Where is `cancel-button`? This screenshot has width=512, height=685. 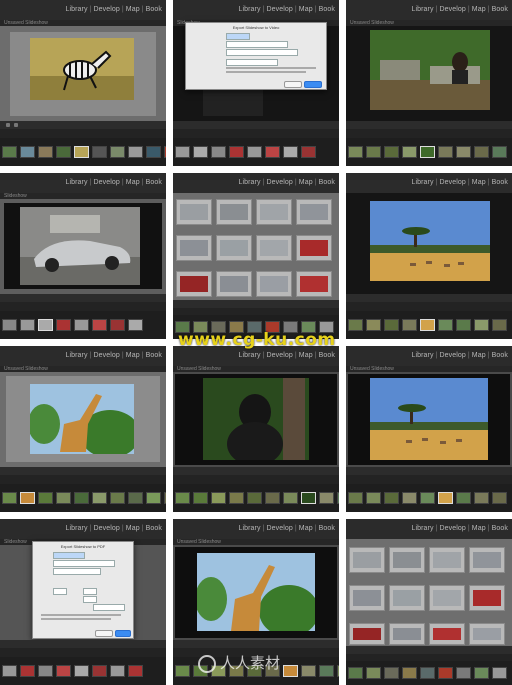 cancel-button is located at coordinates (293, 84).